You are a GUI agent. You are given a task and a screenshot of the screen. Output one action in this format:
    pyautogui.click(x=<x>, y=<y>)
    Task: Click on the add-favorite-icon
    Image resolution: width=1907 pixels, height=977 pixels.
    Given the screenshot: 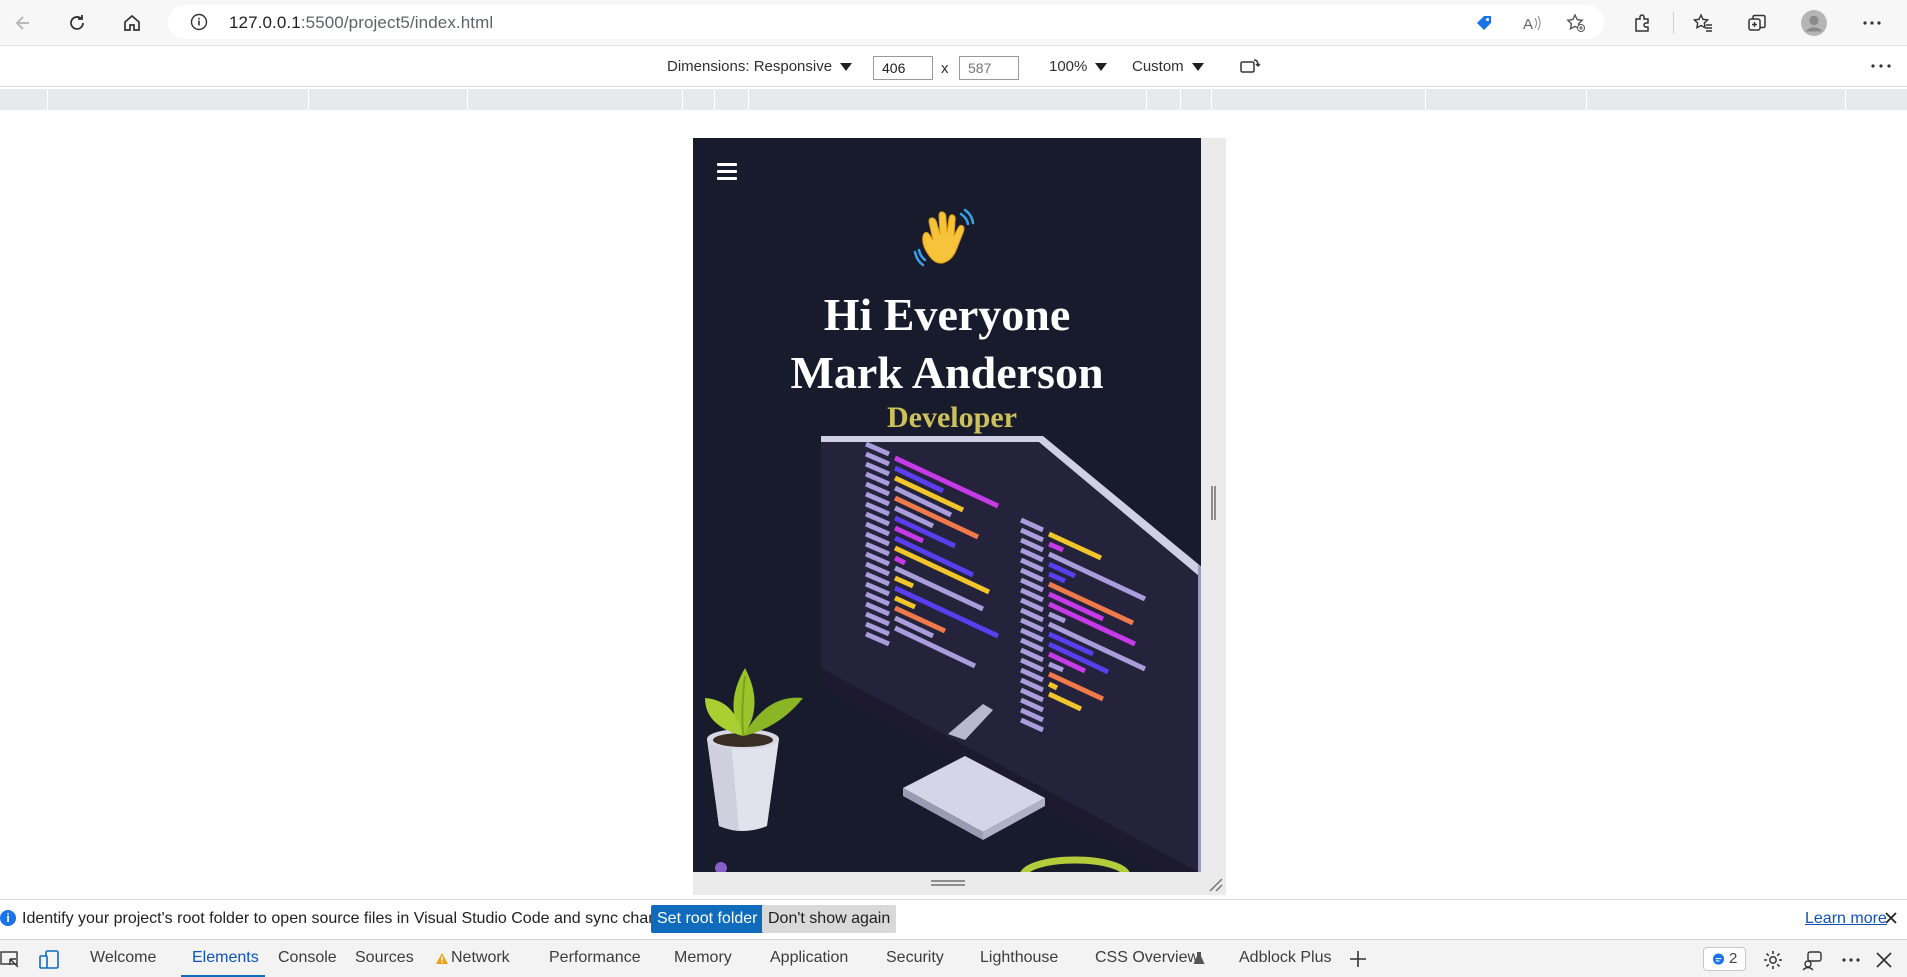 What is the action you would take?
    pyautogui.click(x=1576, y=23)
    